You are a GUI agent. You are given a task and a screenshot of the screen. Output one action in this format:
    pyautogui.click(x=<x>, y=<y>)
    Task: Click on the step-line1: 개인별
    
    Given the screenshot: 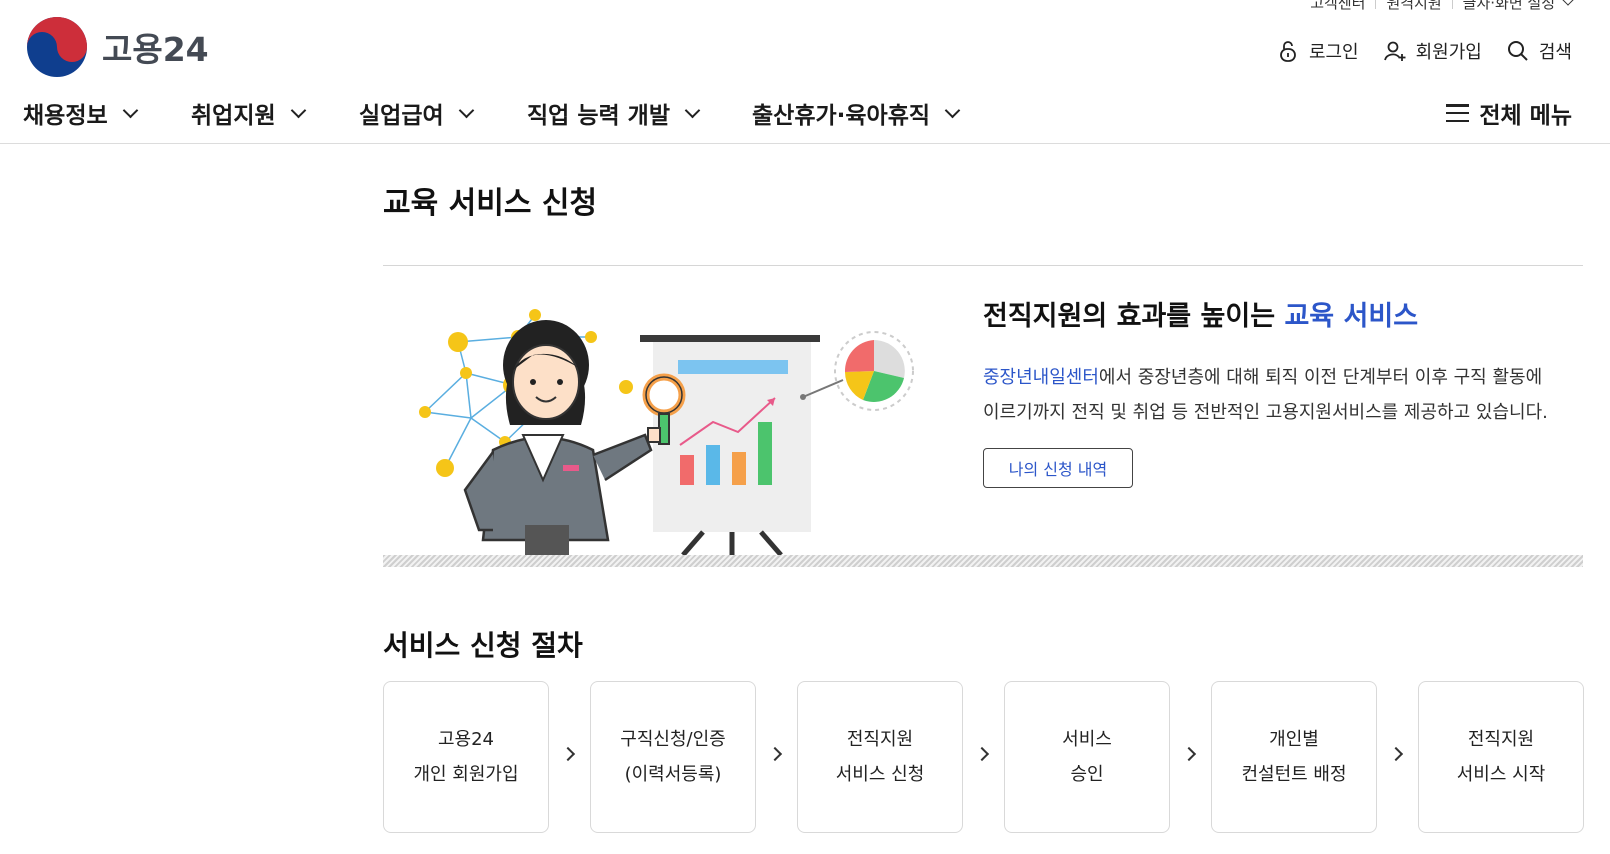 What is the action you would take?
    pyautogui.click(x=1294, y=739)
    